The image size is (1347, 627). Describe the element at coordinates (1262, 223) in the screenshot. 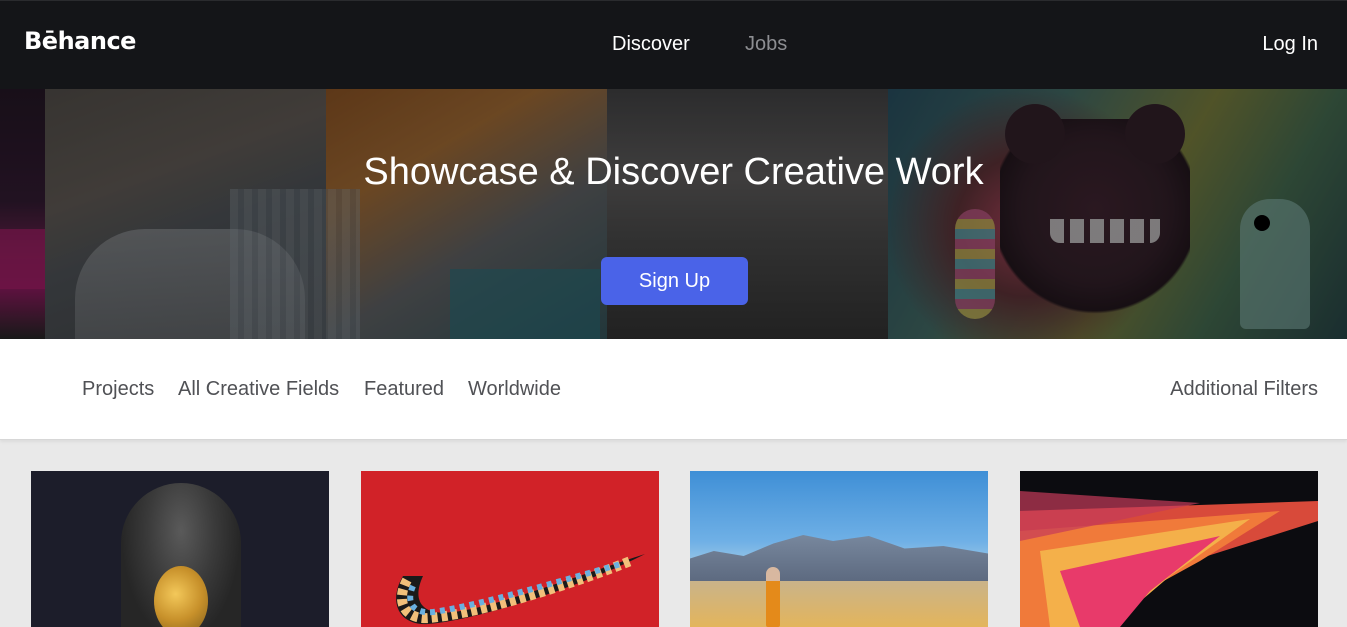

I see `hero-decor` at that location.